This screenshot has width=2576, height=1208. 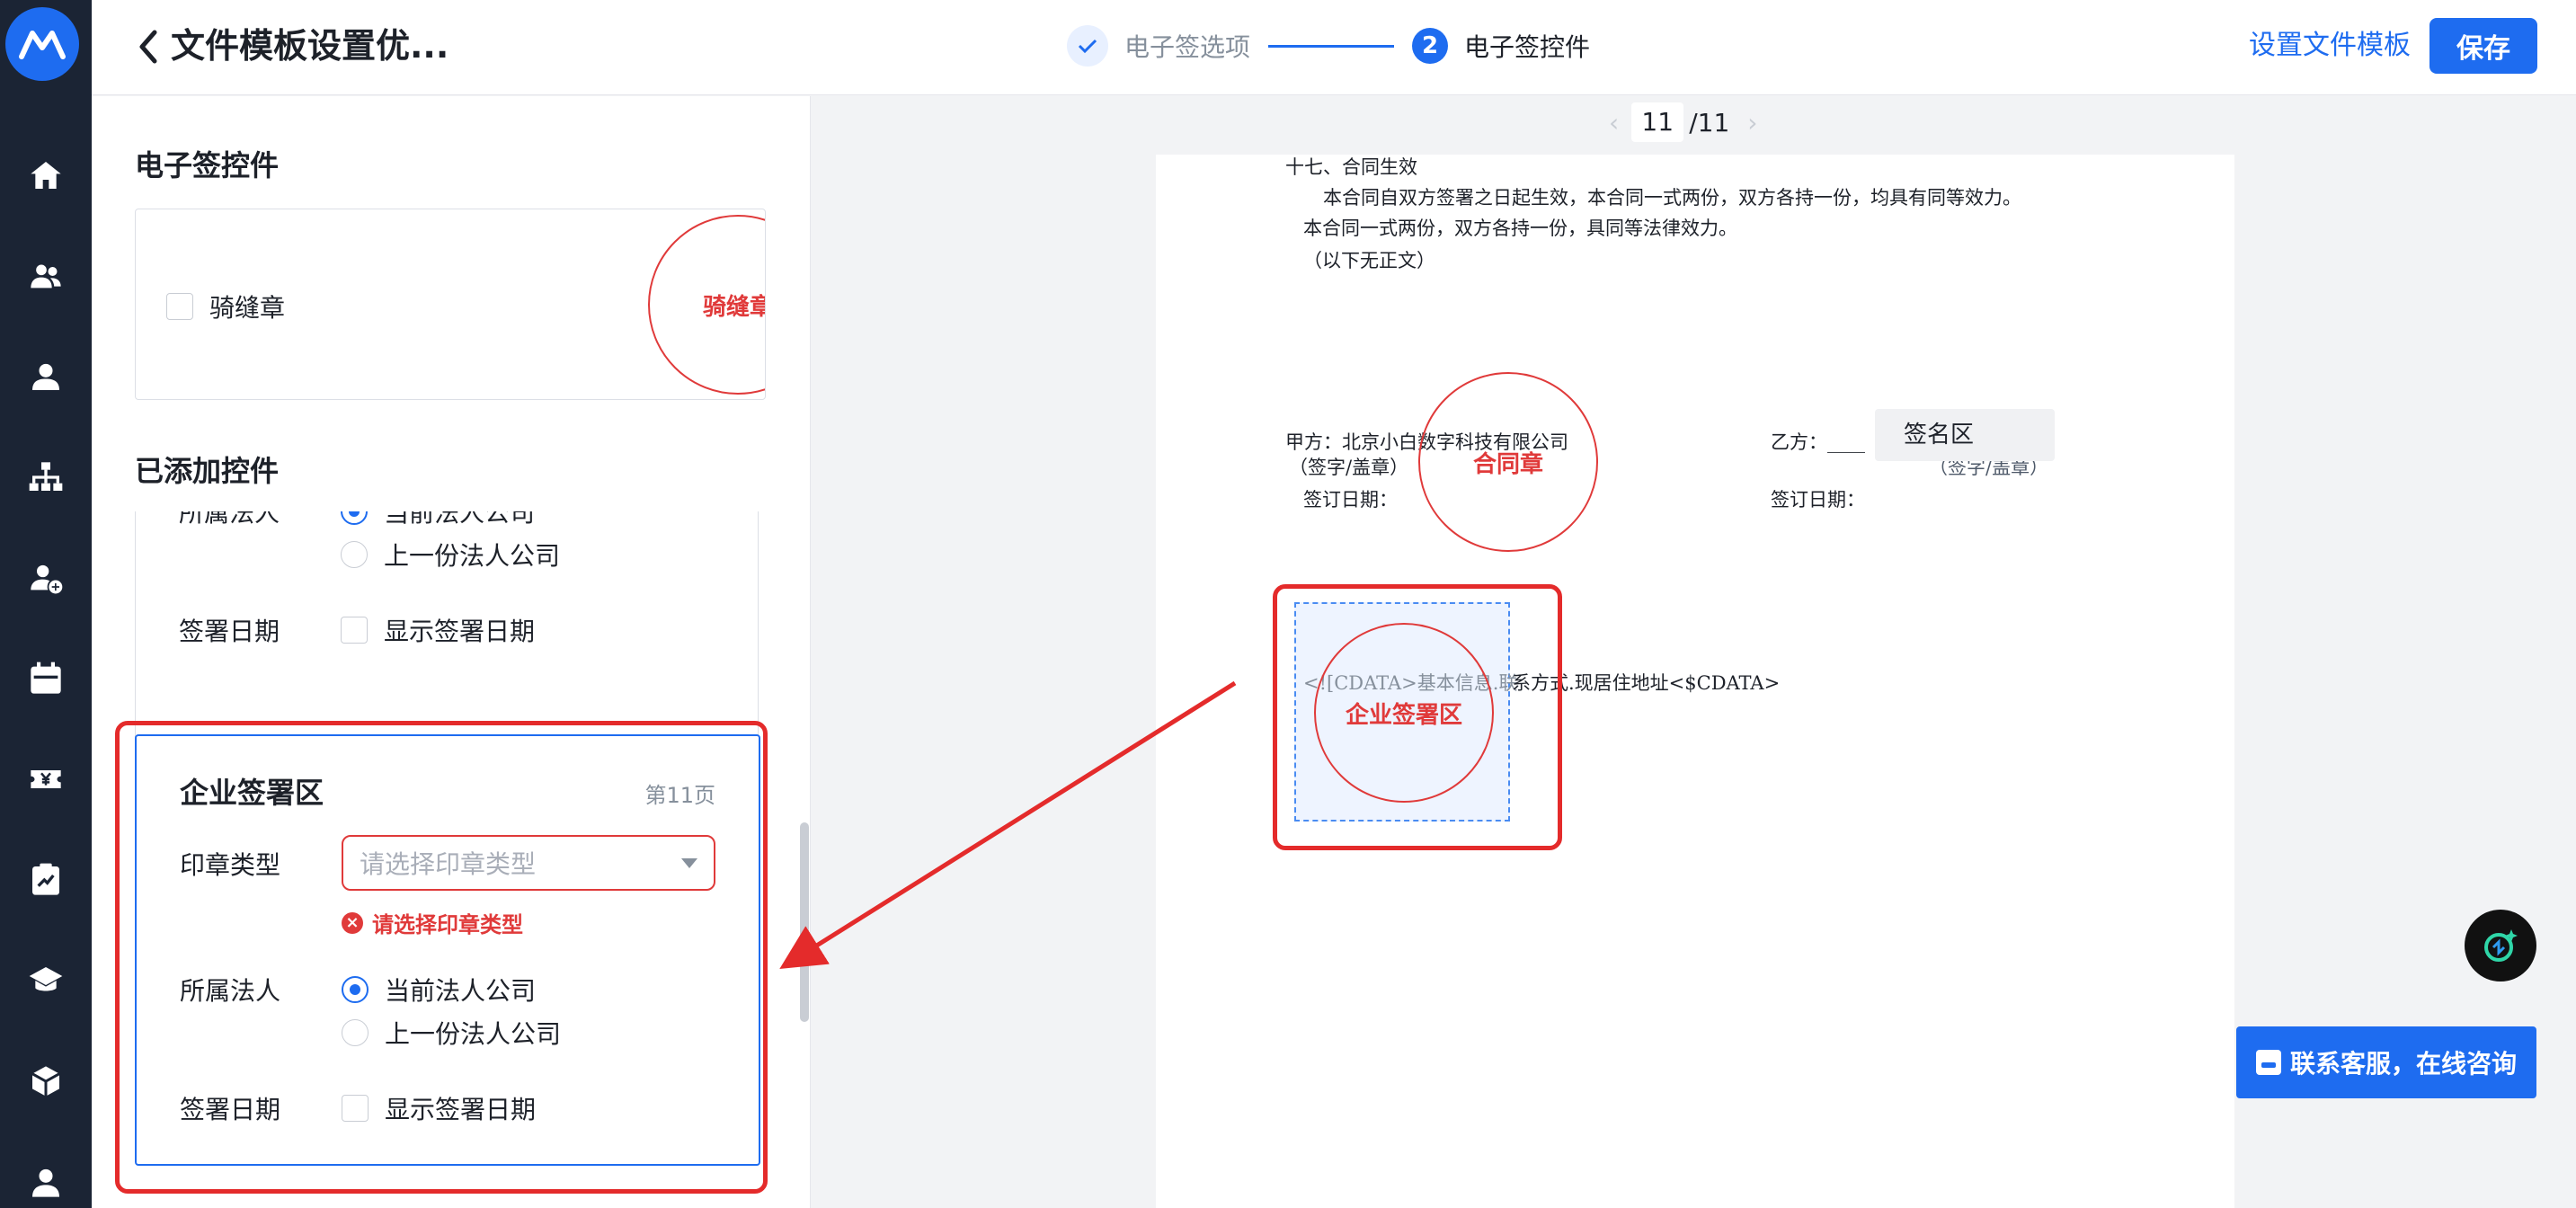 I want to click on step-indicator: 电子签选项 2 电子签控件, so click(x=1328, y=45).